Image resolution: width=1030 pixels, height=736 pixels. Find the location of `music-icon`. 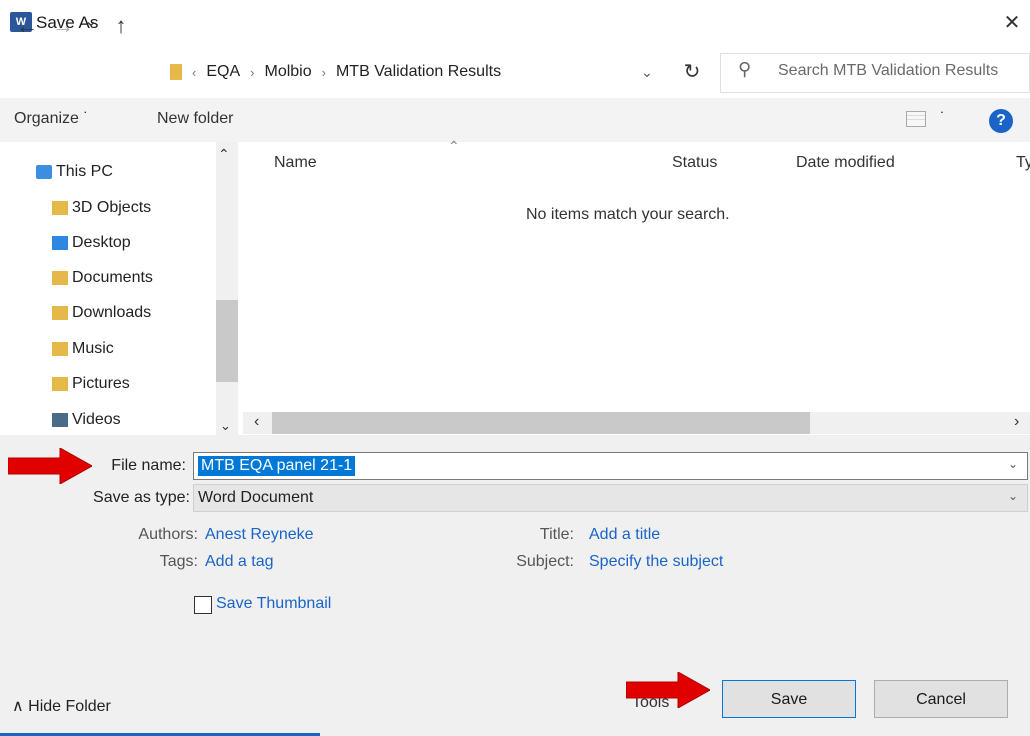

music-icon is located at coordinates (60, 349).